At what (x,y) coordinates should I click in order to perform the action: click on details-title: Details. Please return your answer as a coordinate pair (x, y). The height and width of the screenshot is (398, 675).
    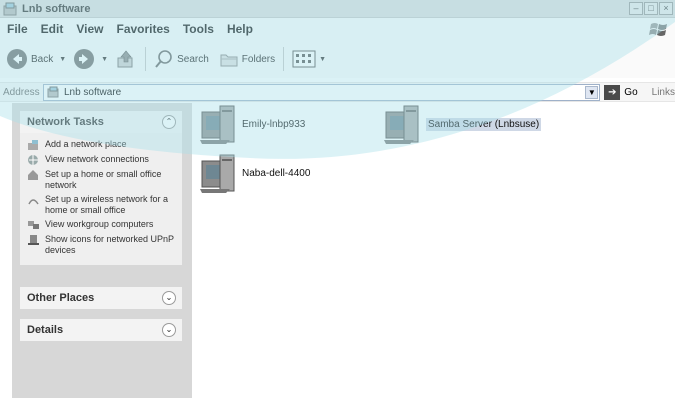
    Looking at the image, I should click on (45, 330).